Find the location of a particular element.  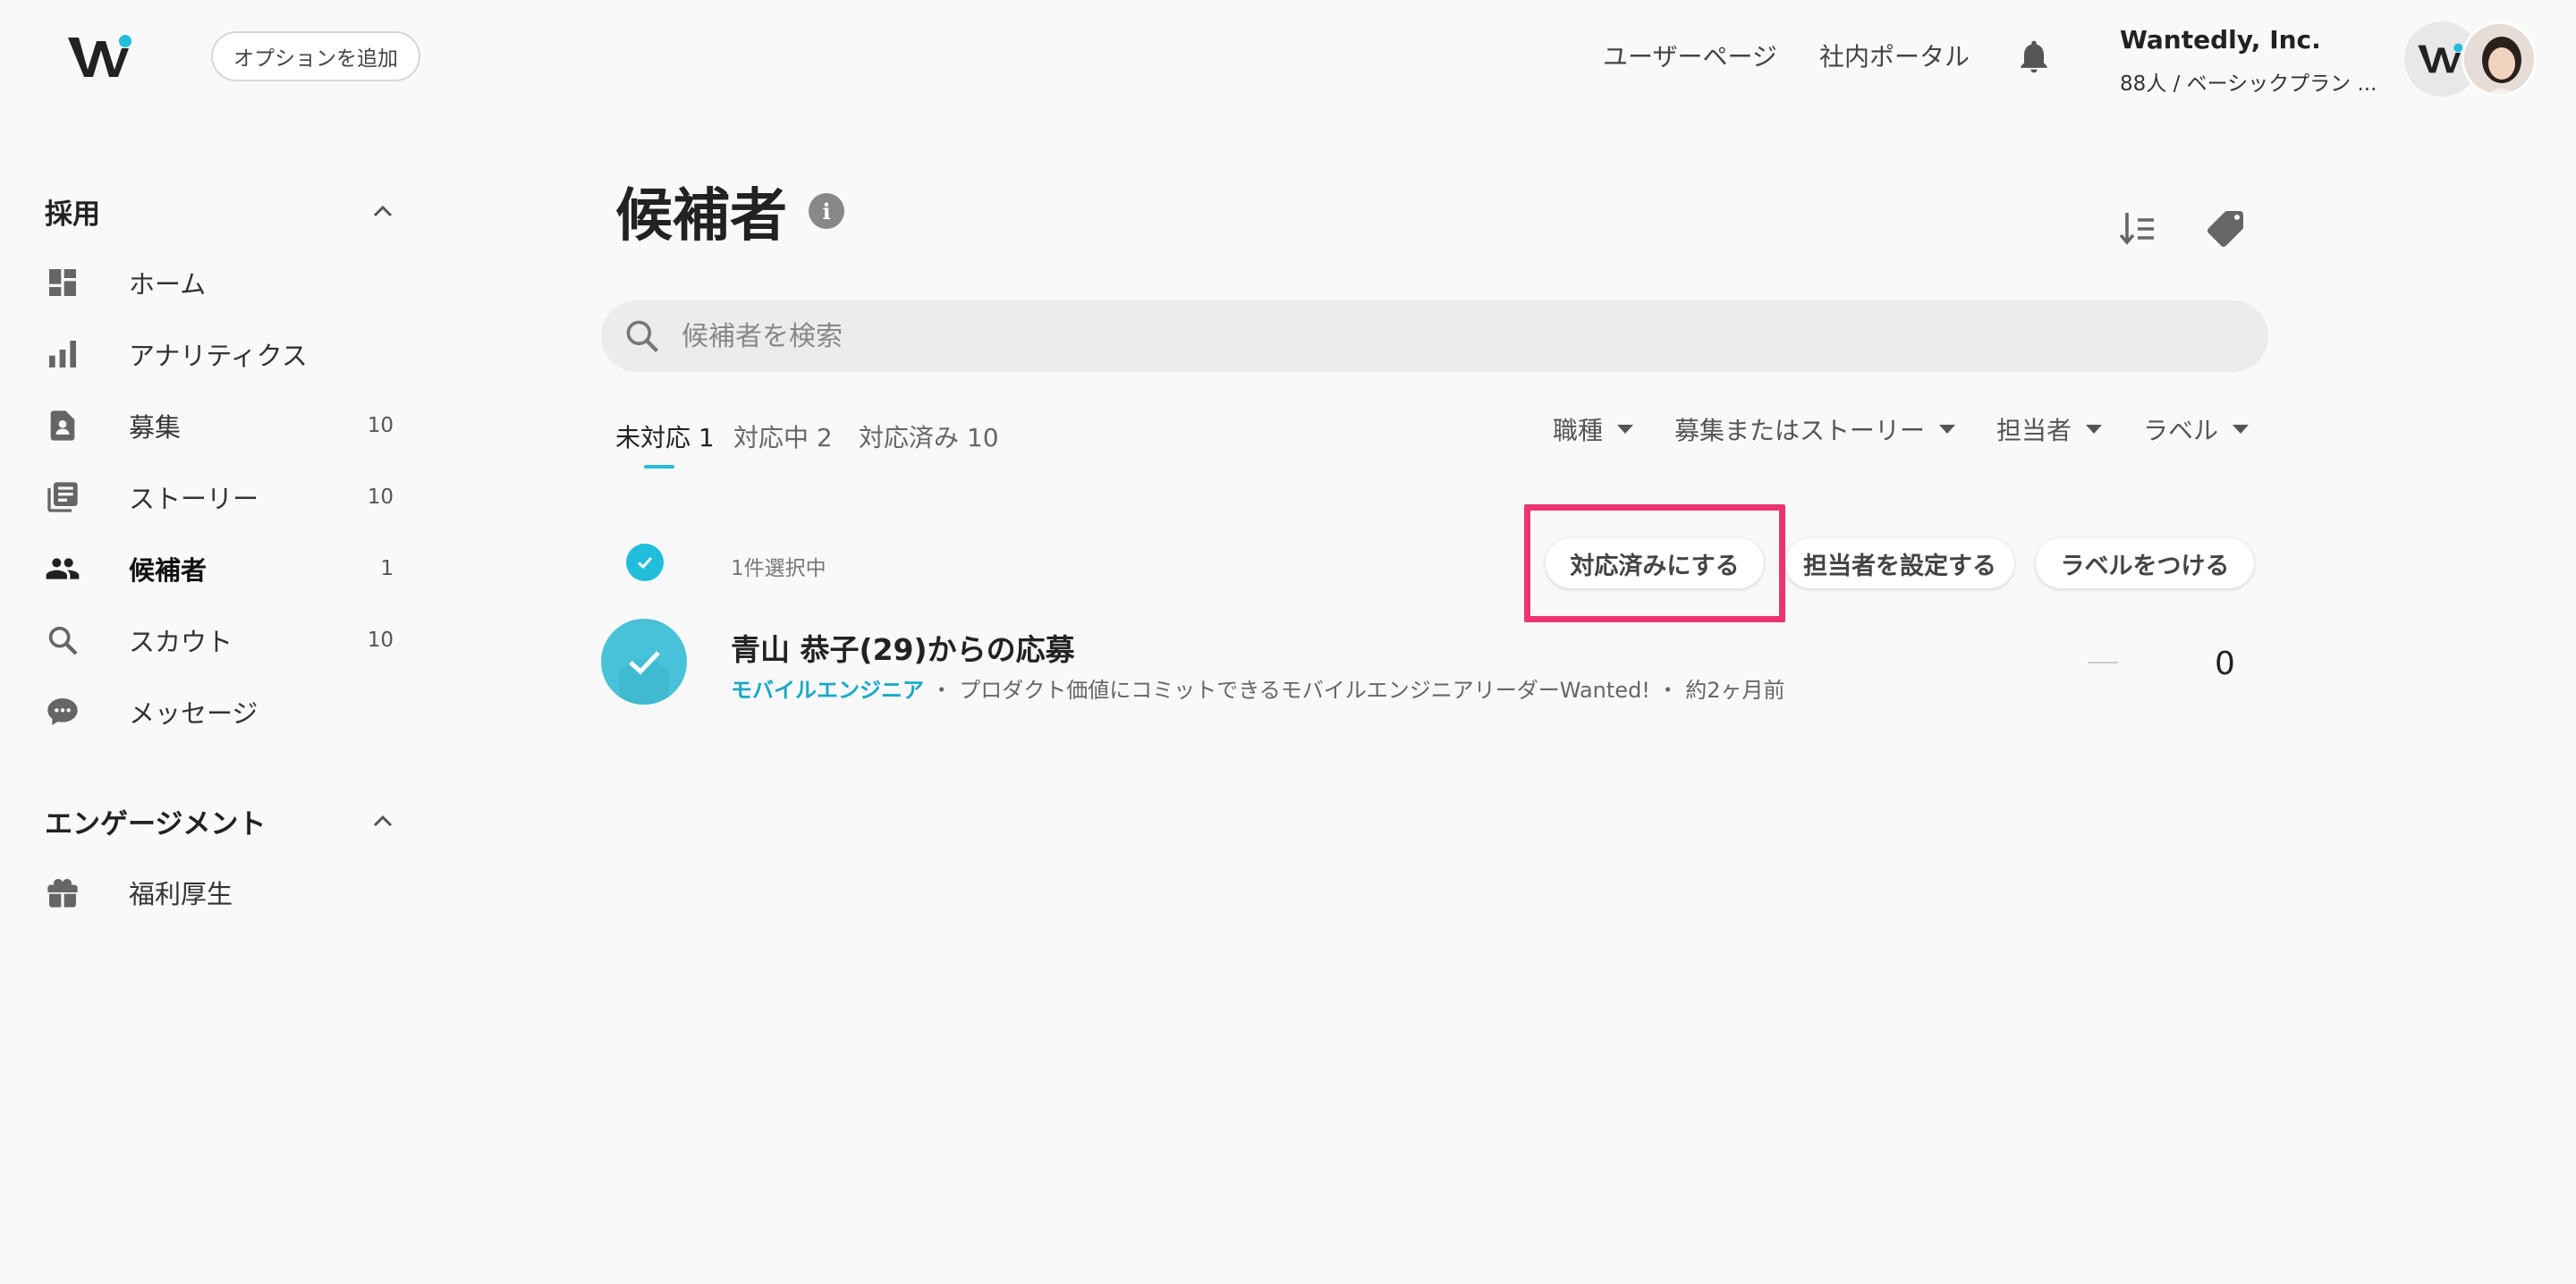

select-all-checkbox is located at coordinates (645, 562).